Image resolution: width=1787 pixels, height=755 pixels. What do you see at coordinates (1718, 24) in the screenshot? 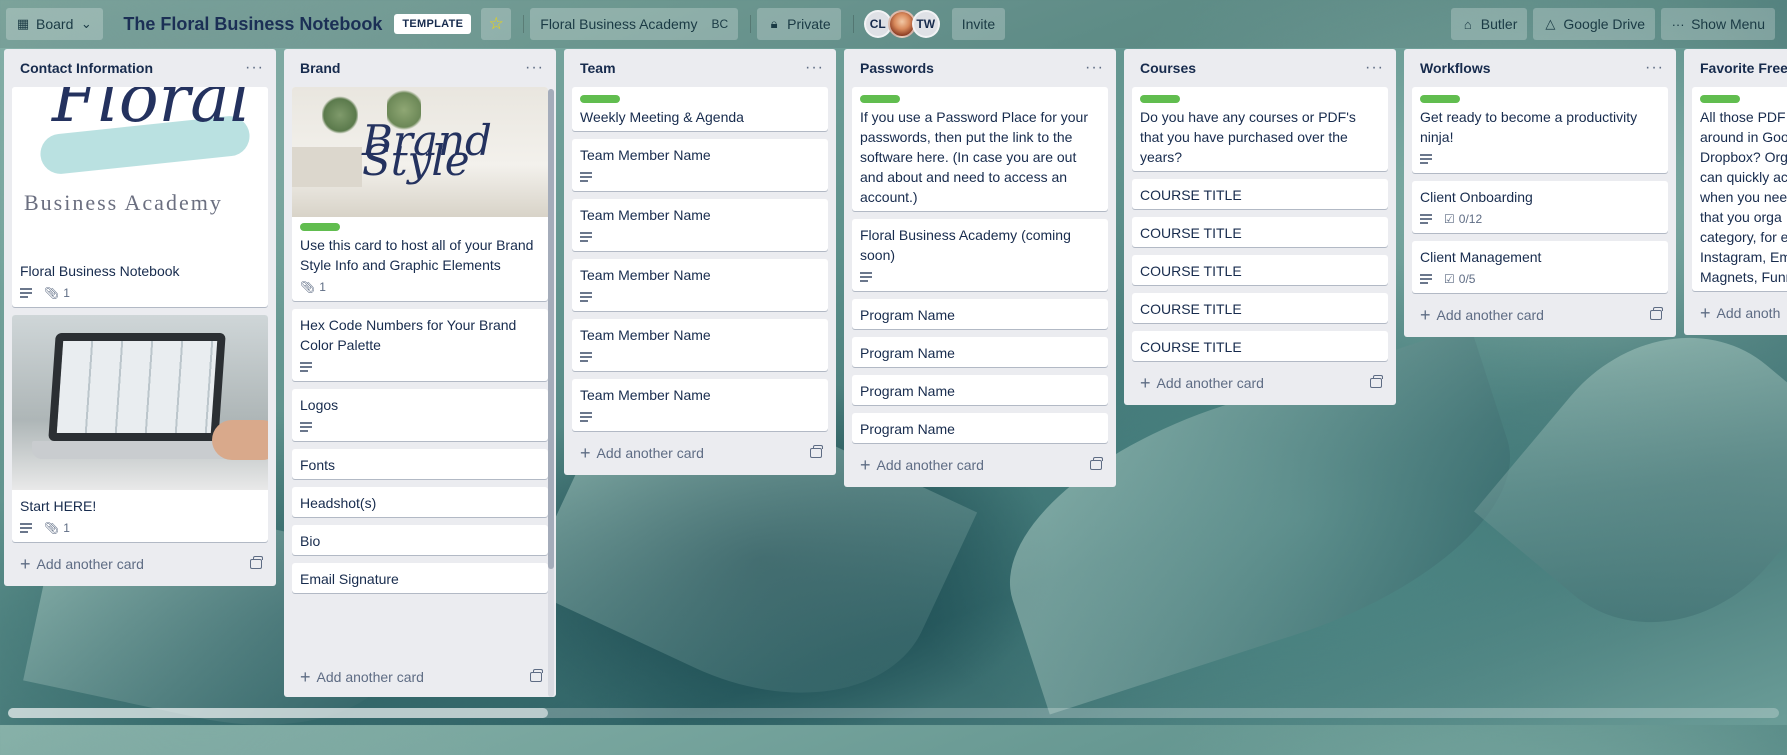
I see `show-menu-button: ··· Show Menu` at bounding box center [1718, 24].